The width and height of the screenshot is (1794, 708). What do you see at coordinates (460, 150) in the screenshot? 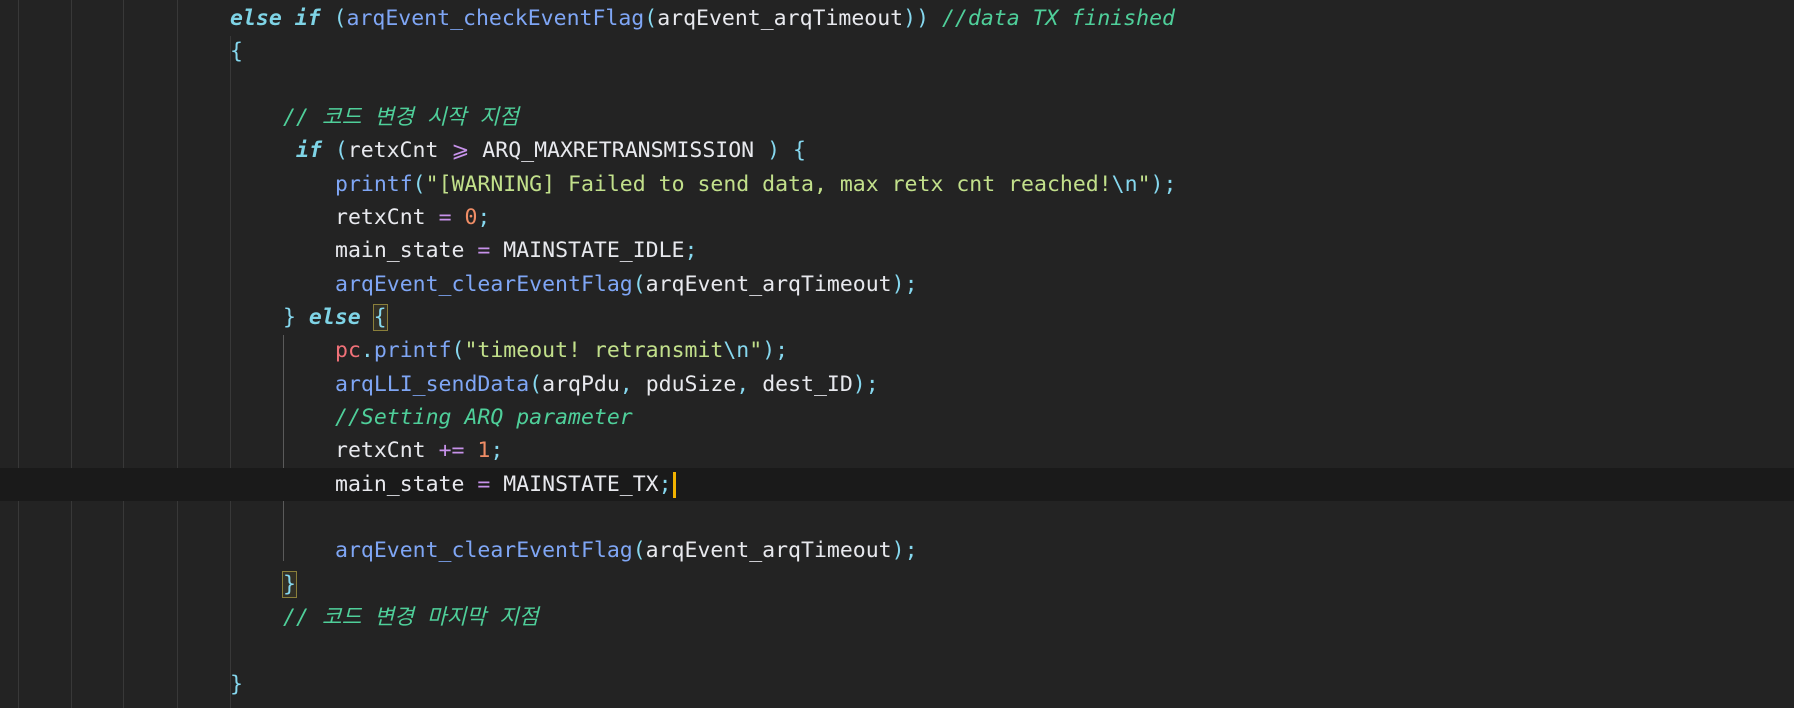
I see `code-token: ⩾` at bounding box center [460, 150].